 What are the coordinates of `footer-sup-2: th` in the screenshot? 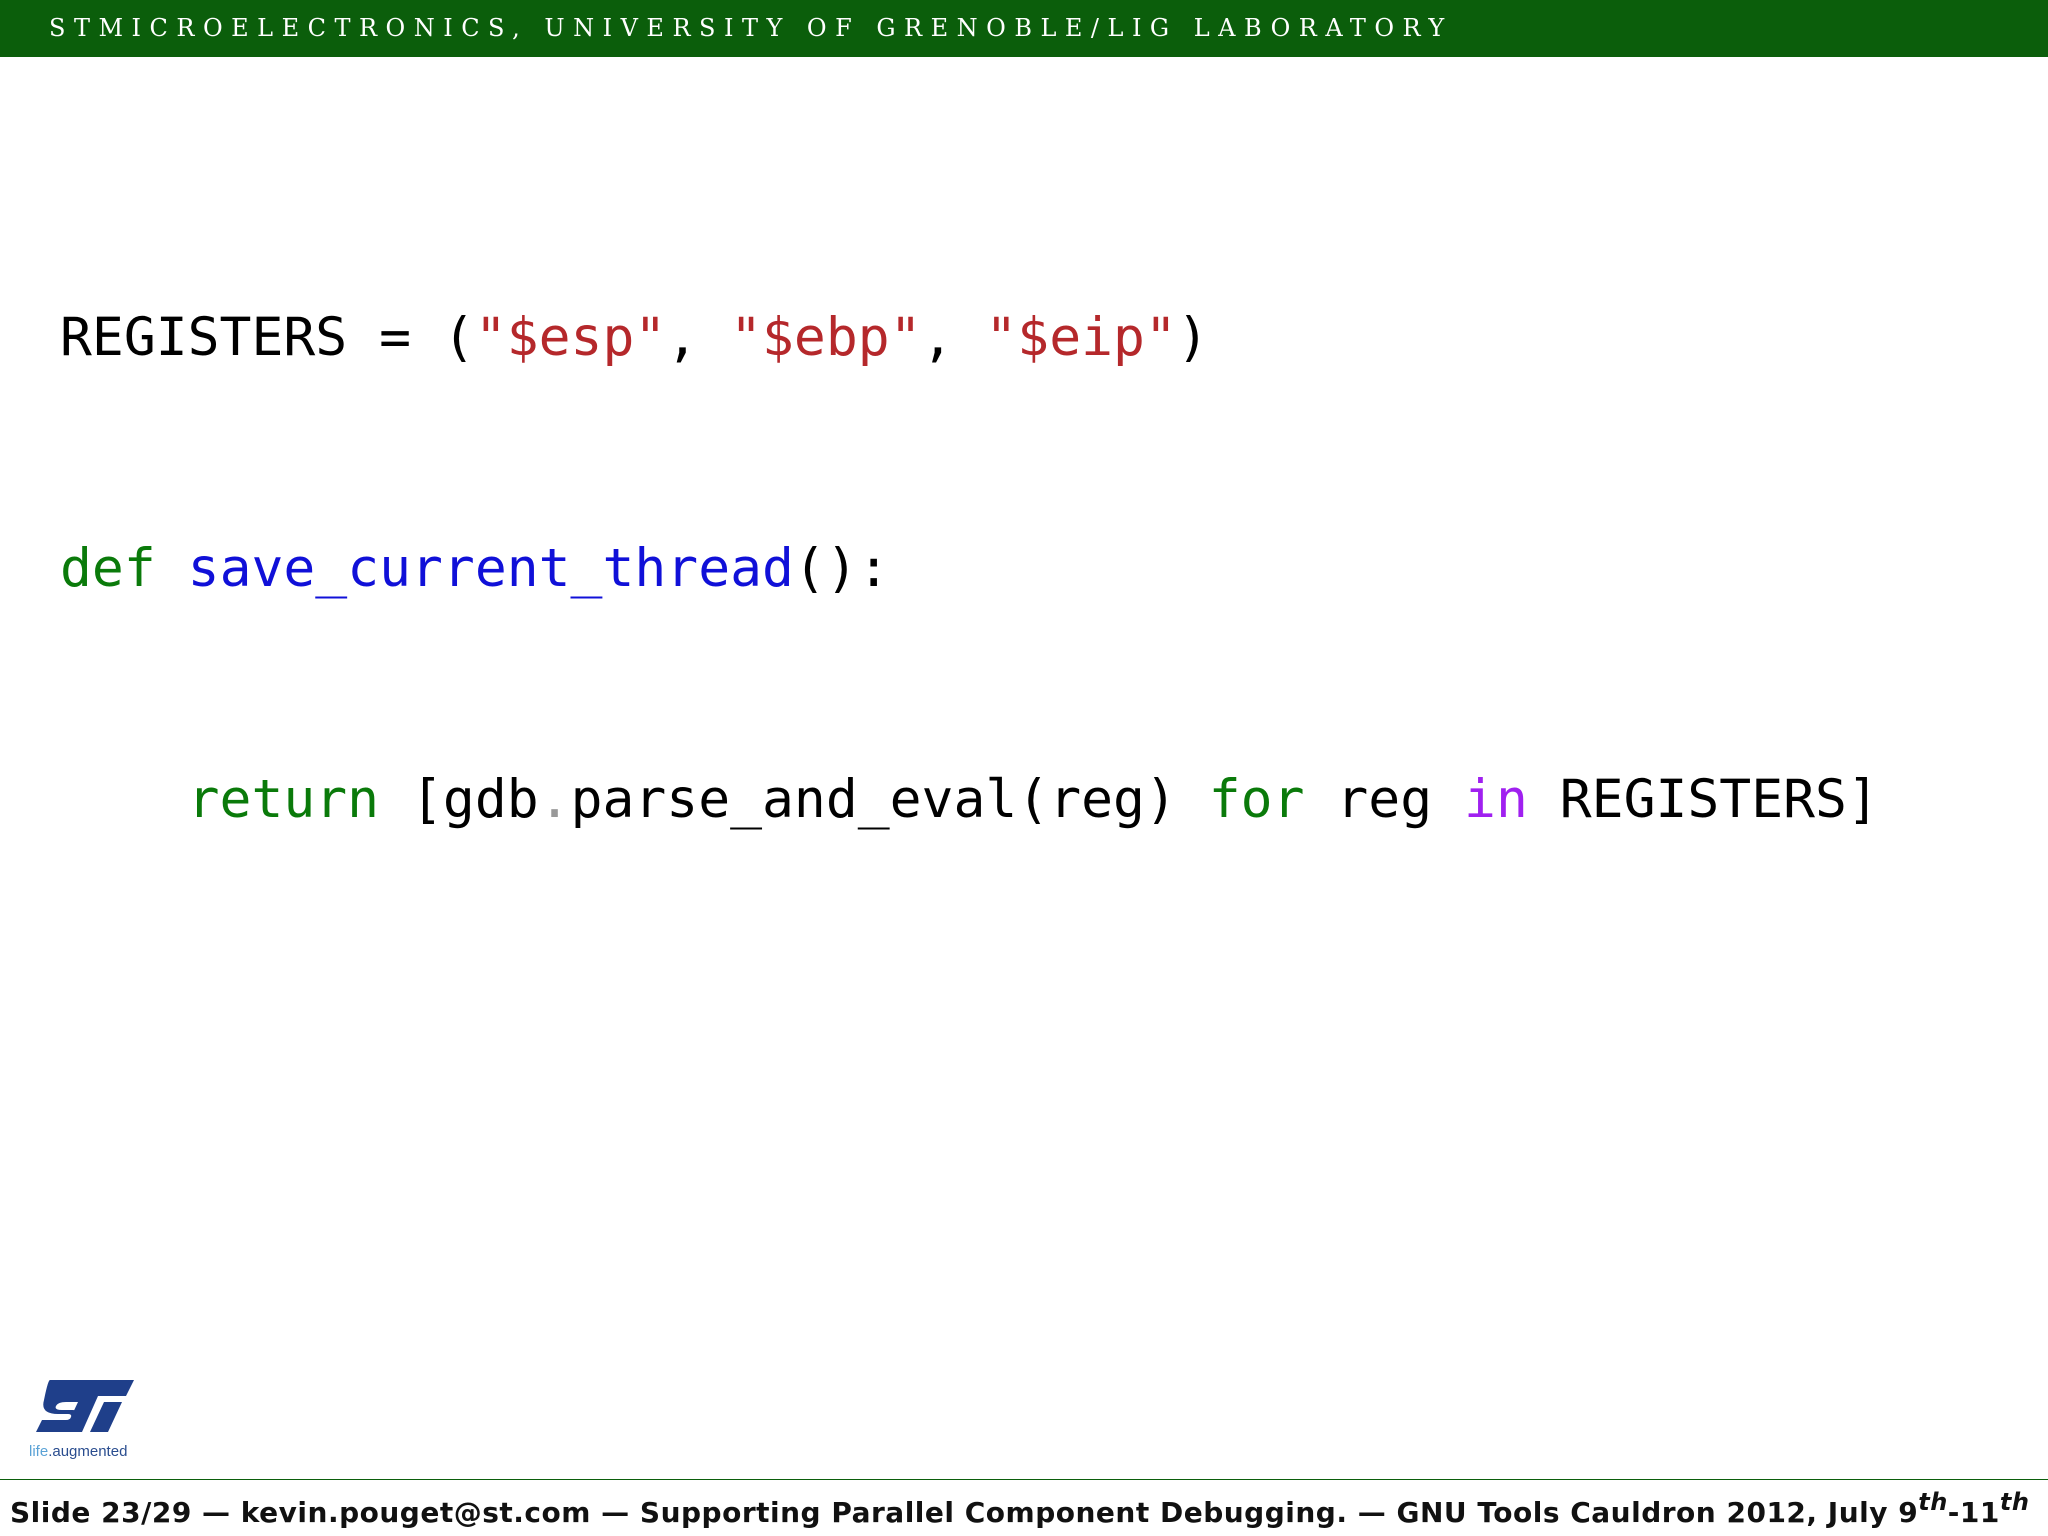 It's located at (2014, 1502).